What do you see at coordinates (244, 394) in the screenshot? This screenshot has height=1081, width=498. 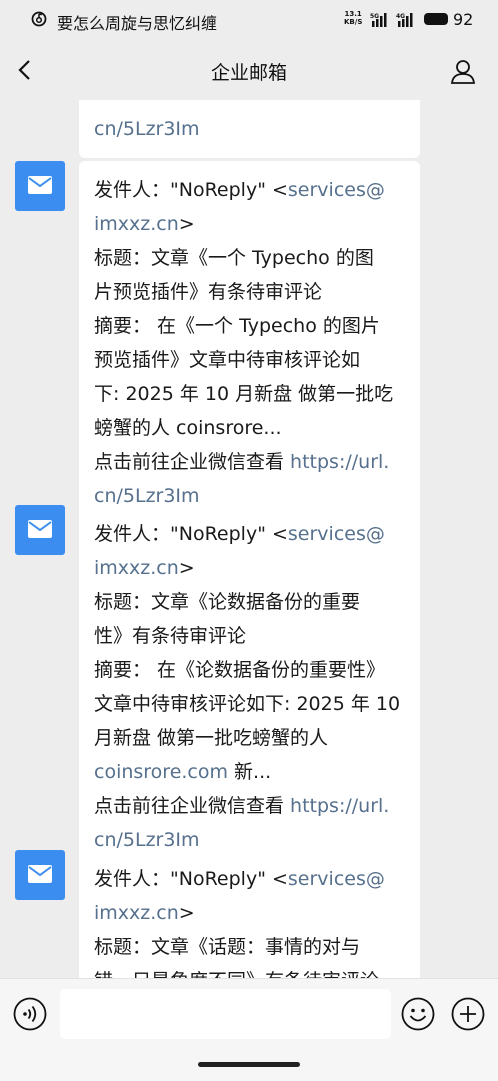 I see `summary-line-cont: 下: 2025 年 10 月新盘 做第一批吃` at bounding box center [244, 394].